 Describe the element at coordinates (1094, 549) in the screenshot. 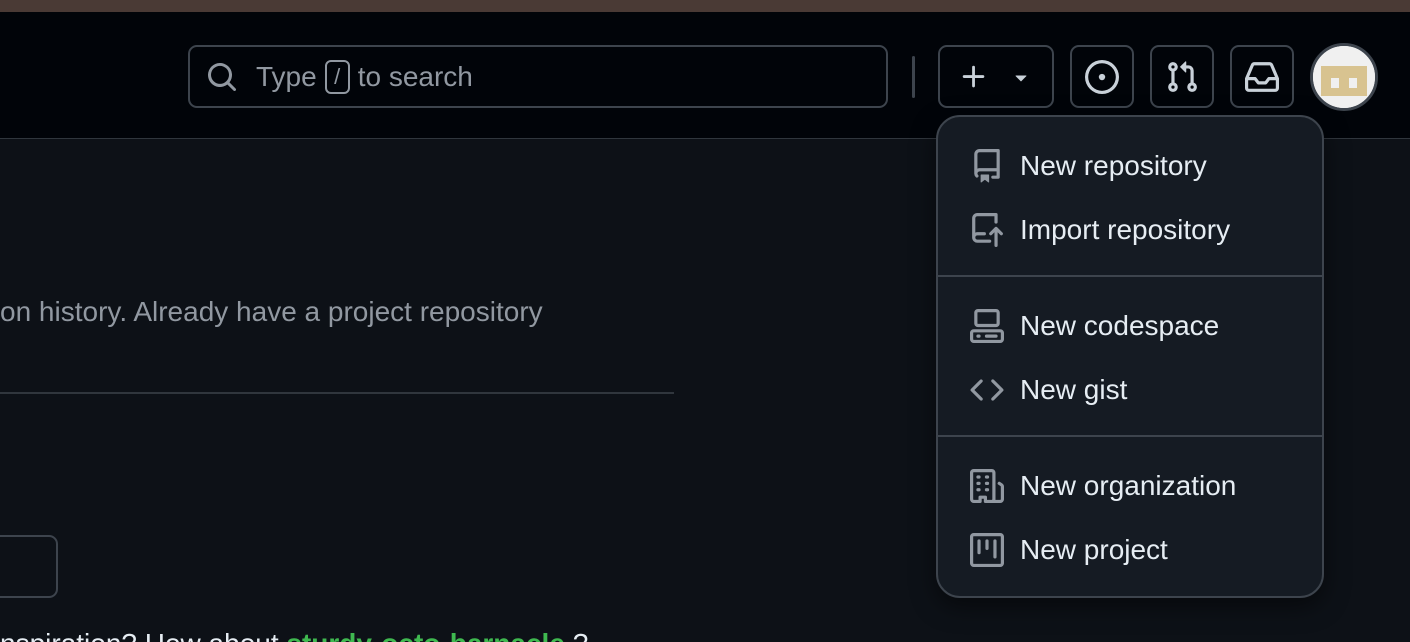

I see `menu-item-label: New project` at that location.